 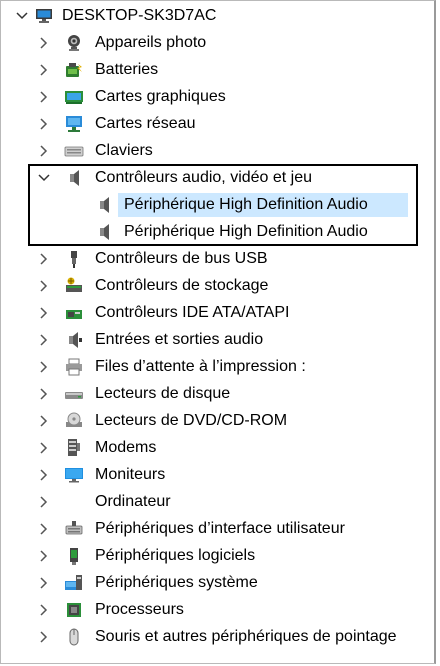 I want to click on tree-category: Périphériques système, so click(x=220, y=582).